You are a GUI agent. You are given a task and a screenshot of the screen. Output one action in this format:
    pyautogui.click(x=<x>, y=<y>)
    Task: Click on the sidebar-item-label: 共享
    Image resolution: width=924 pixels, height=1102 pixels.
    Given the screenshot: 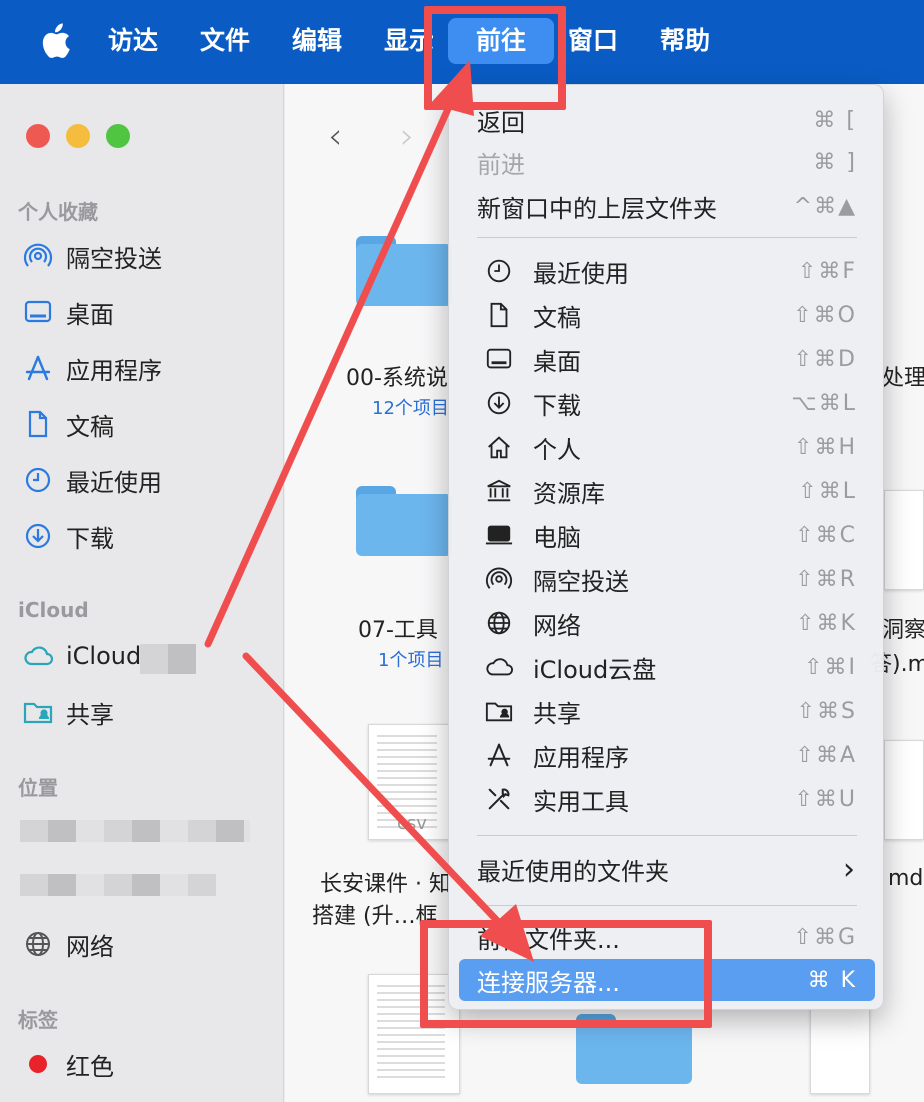 What is the action you would take?
    pyautogui.click(x=90, y=714)
    